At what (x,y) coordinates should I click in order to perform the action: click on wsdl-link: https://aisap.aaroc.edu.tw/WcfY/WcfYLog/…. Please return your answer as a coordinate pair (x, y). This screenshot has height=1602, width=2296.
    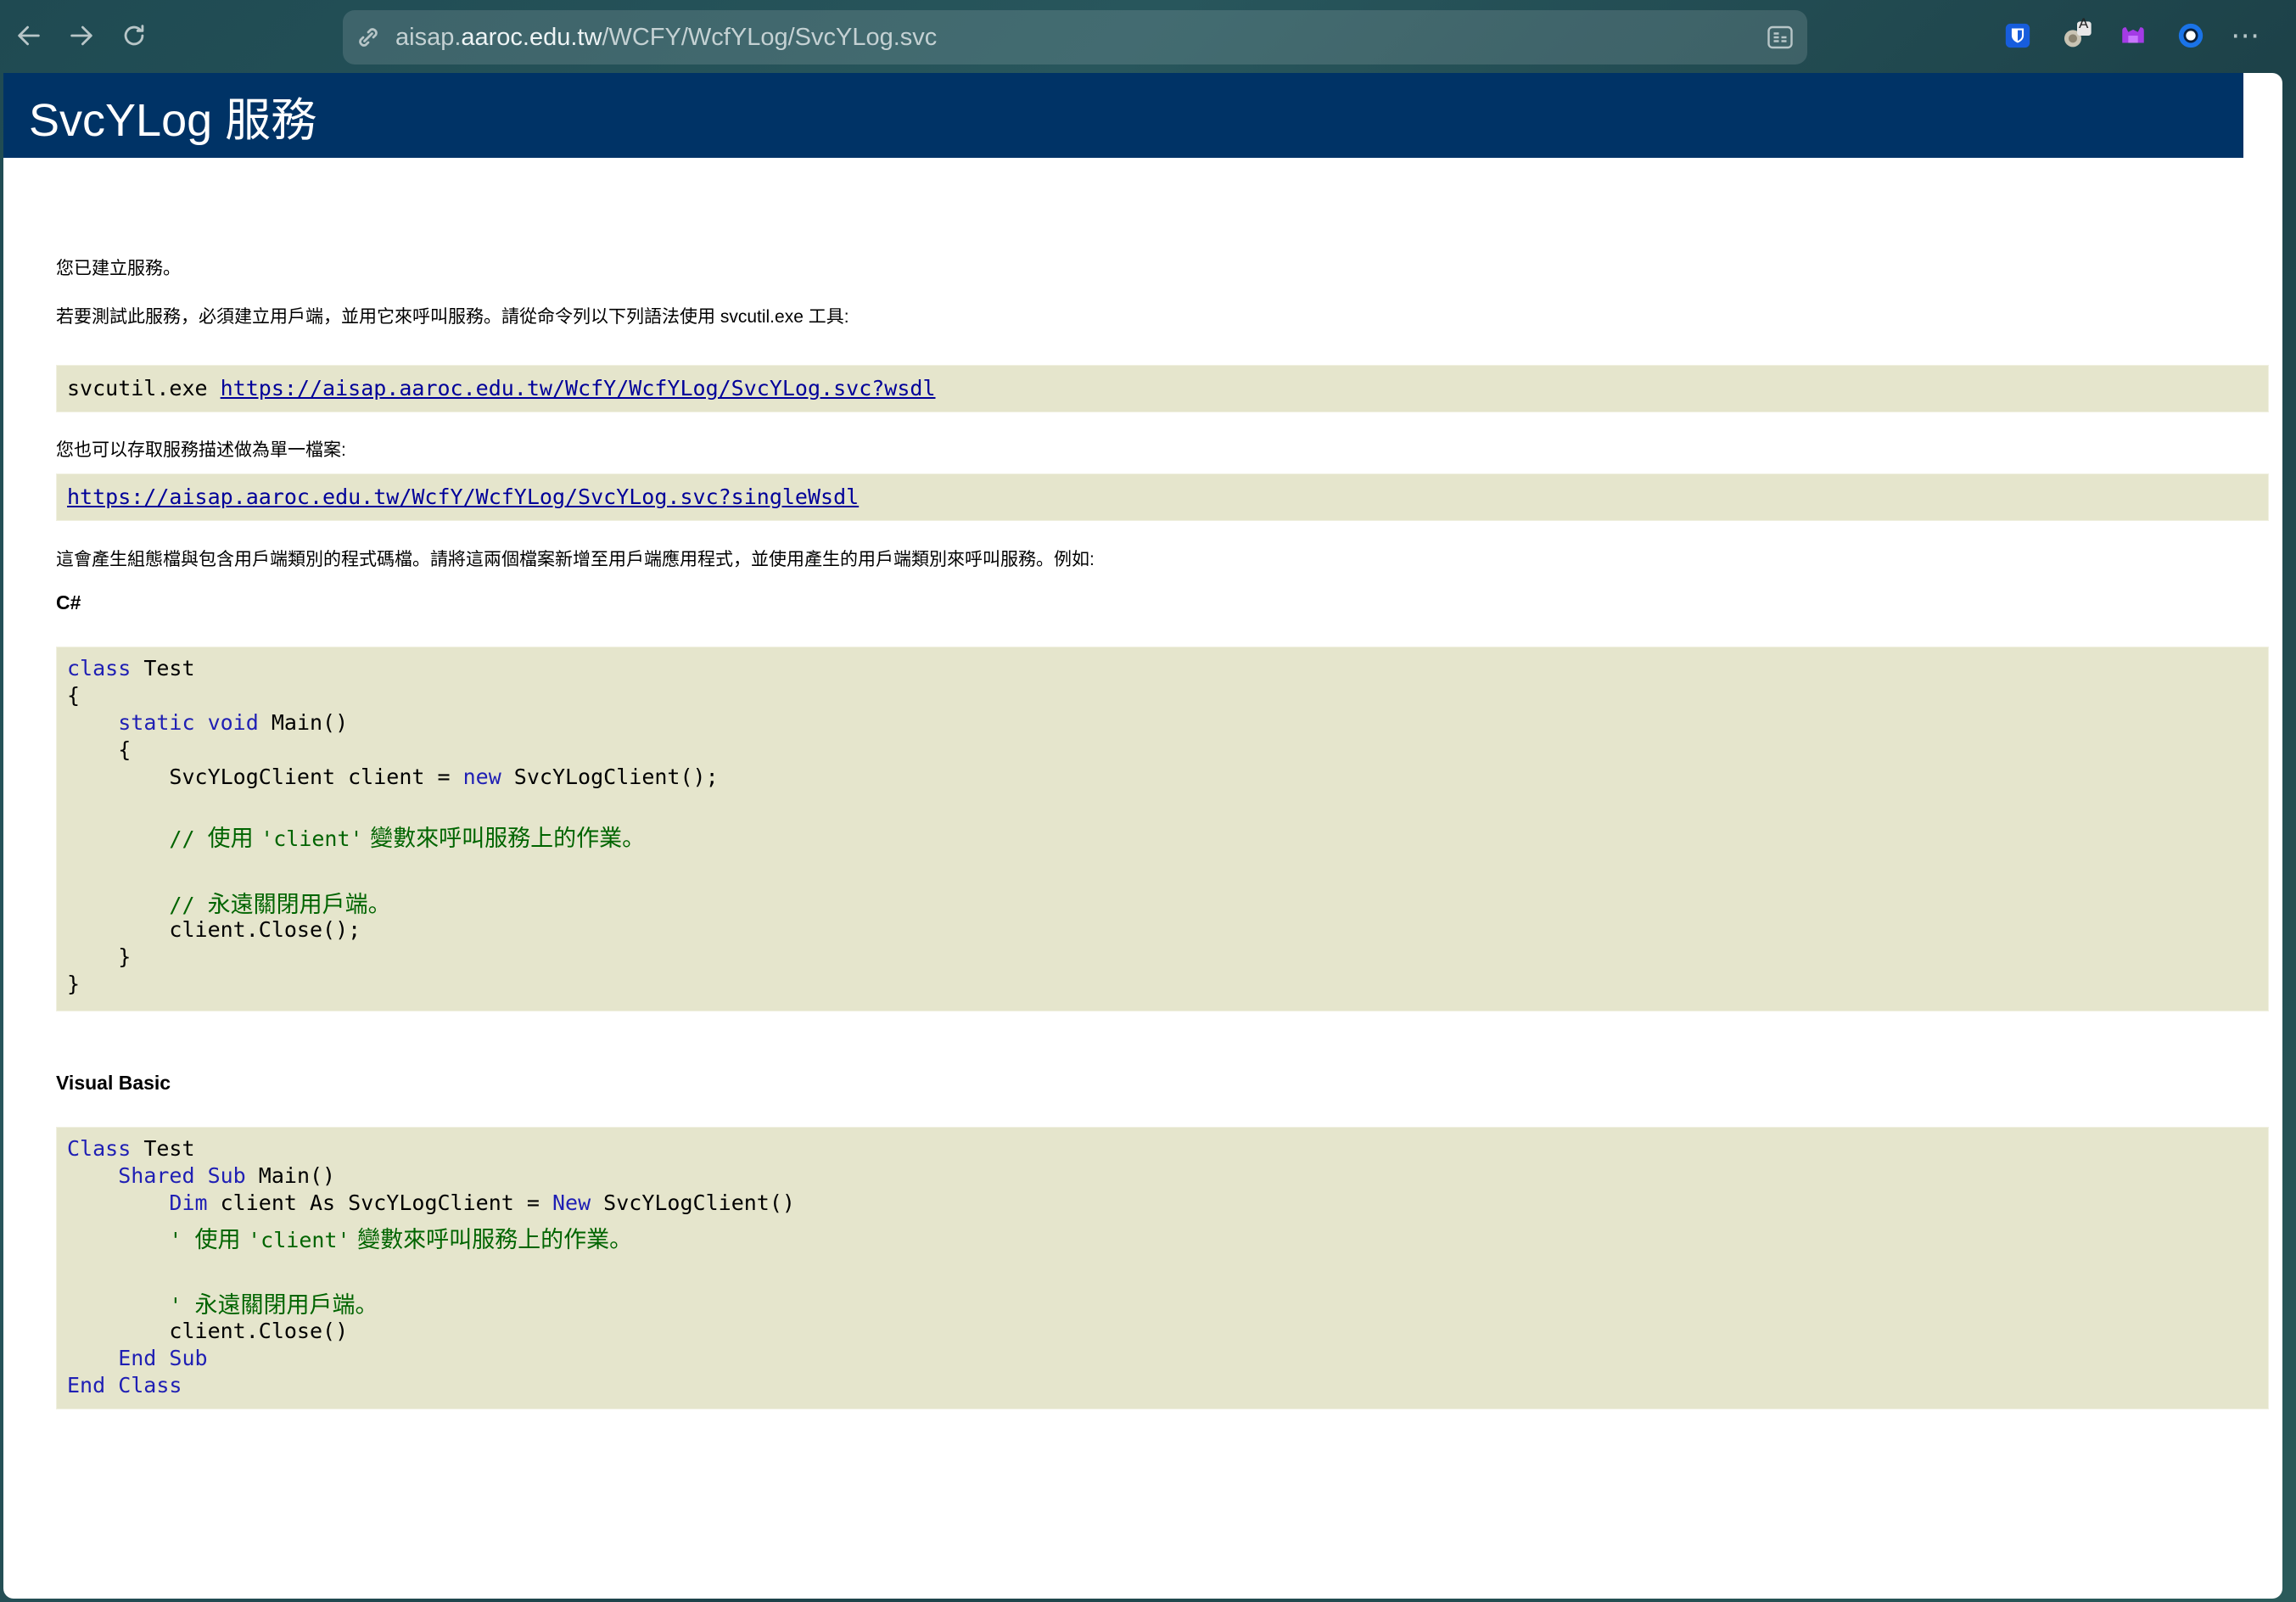
    Looking at the image, I should click on (578, 388).